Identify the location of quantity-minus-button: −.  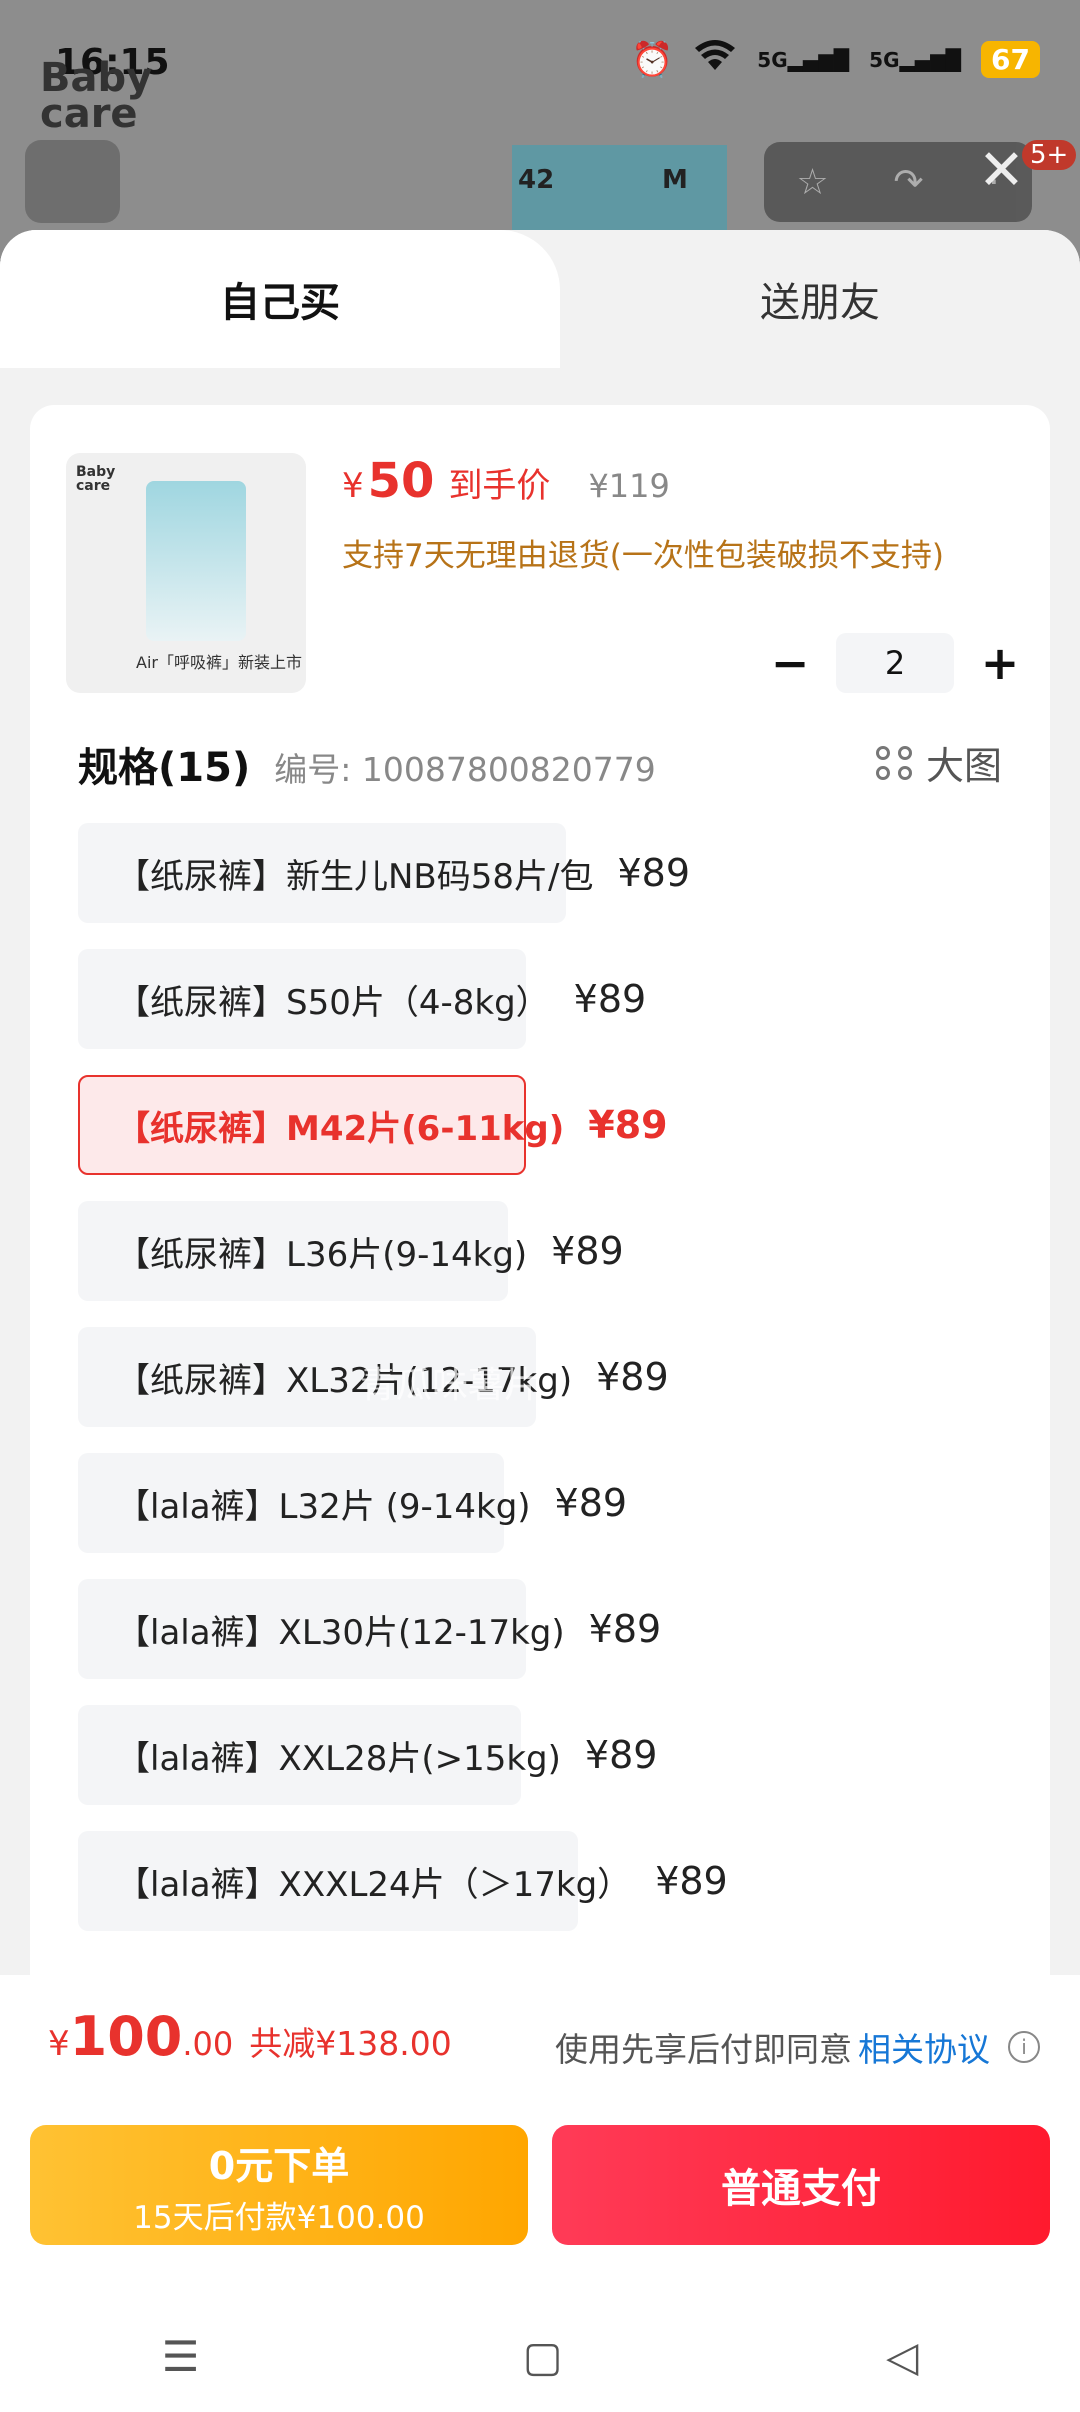
(790, 663).